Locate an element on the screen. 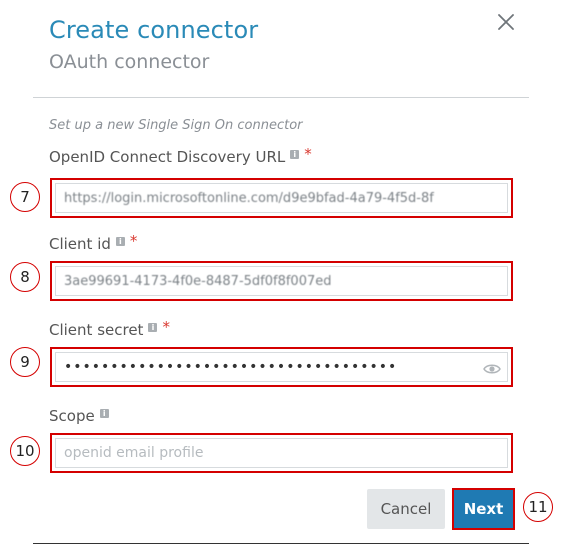  footer-divider is located at coordinates (281, 543).